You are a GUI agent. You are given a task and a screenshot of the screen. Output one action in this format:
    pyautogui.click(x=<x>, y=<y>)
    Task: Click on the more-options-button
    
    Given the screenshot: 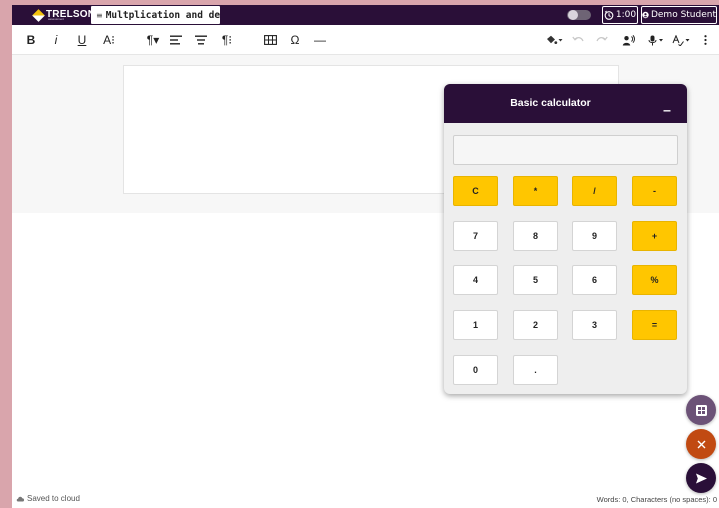 What is the action you would take?
    pyautogui.click(x=705, y=40)
    